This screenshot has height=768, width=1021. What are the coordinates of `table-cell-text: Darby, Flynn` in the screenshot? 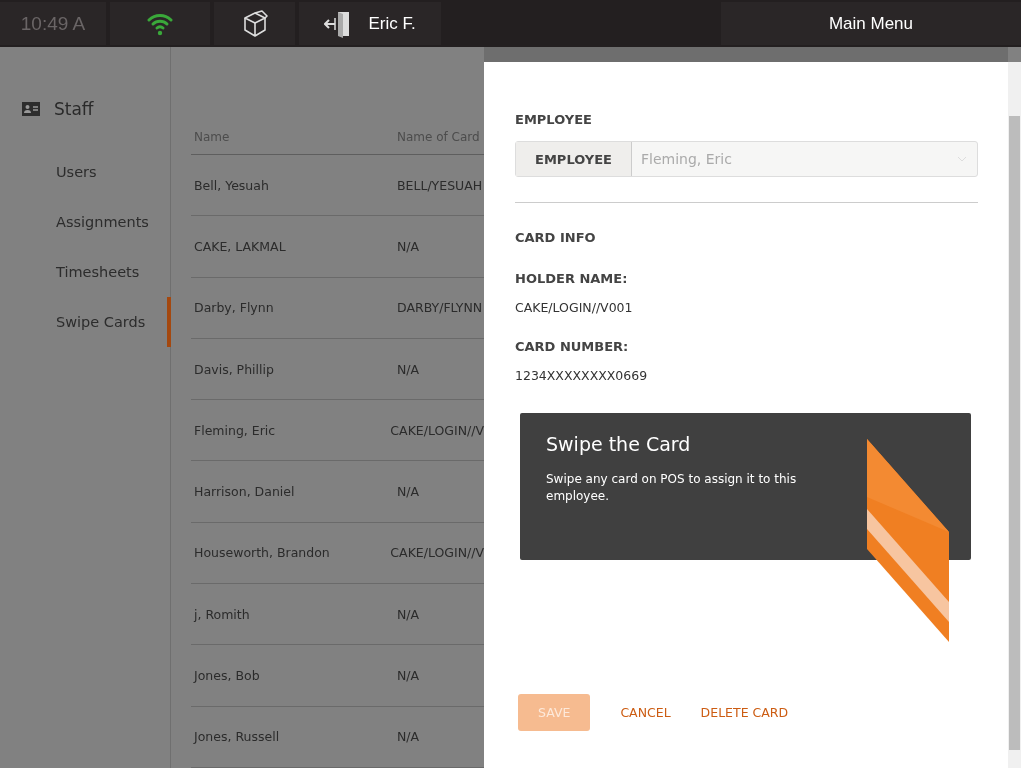 It's located at (234, 308).